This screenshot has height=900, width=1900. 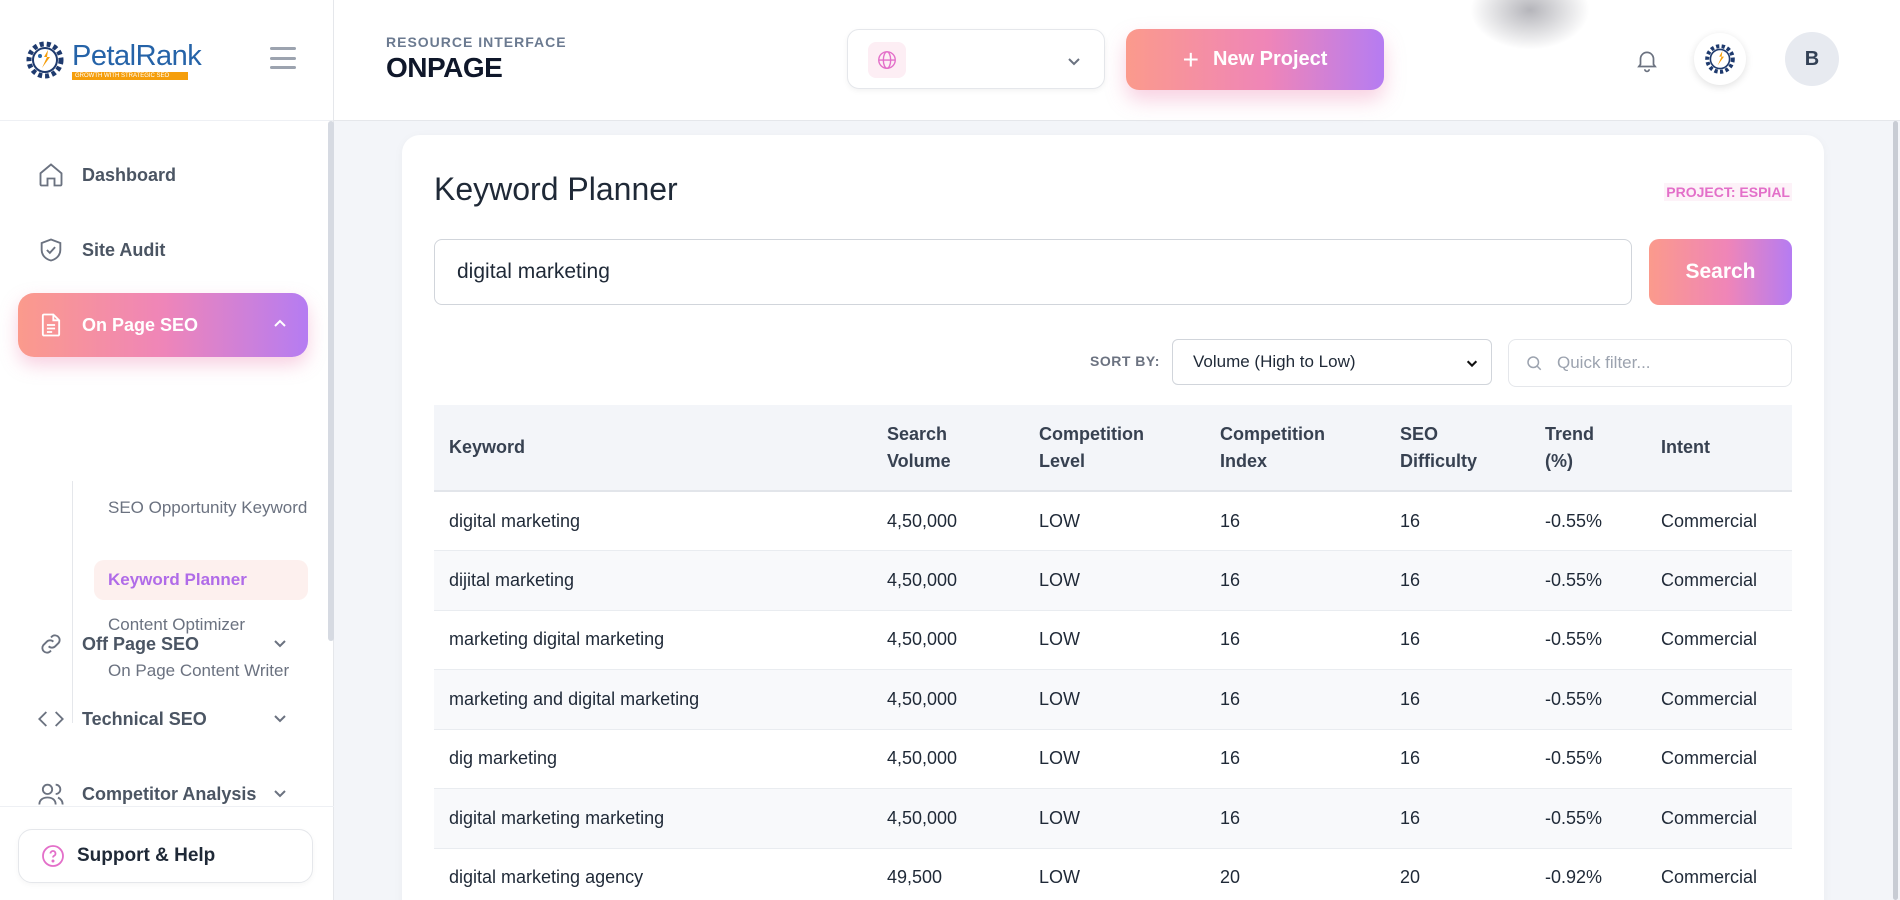 What do you see at coordinates (915, 877) in the screenshot?
I see `cell-search-volume: 49,500` at bounding box center [915, 877].